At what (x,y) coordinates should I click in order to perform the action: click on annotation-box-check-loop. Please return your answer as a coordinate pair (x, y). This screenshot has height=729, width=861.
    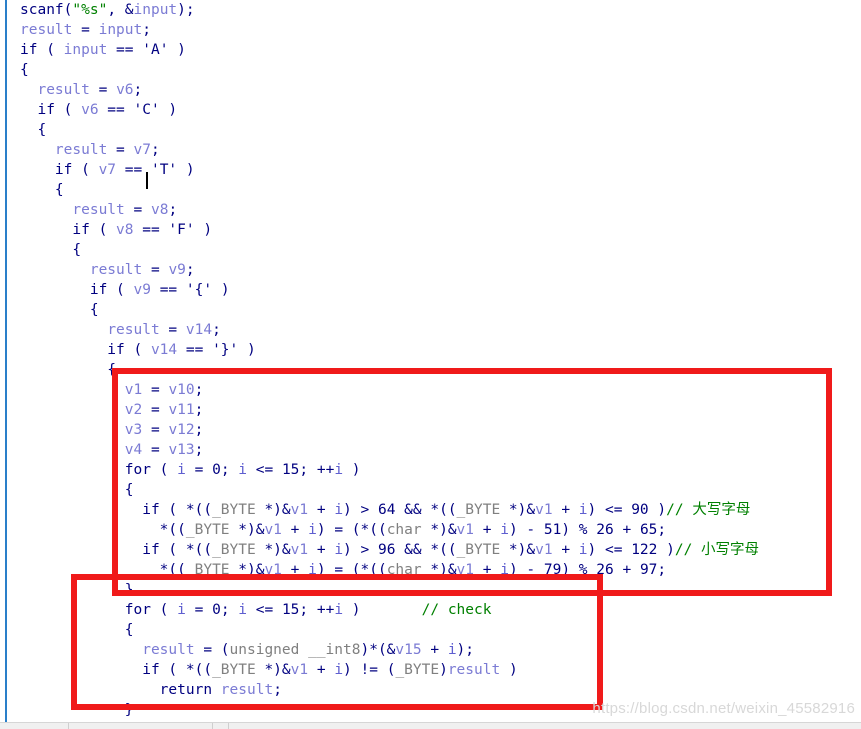
    Looking at the image, I should click on (337, 642).